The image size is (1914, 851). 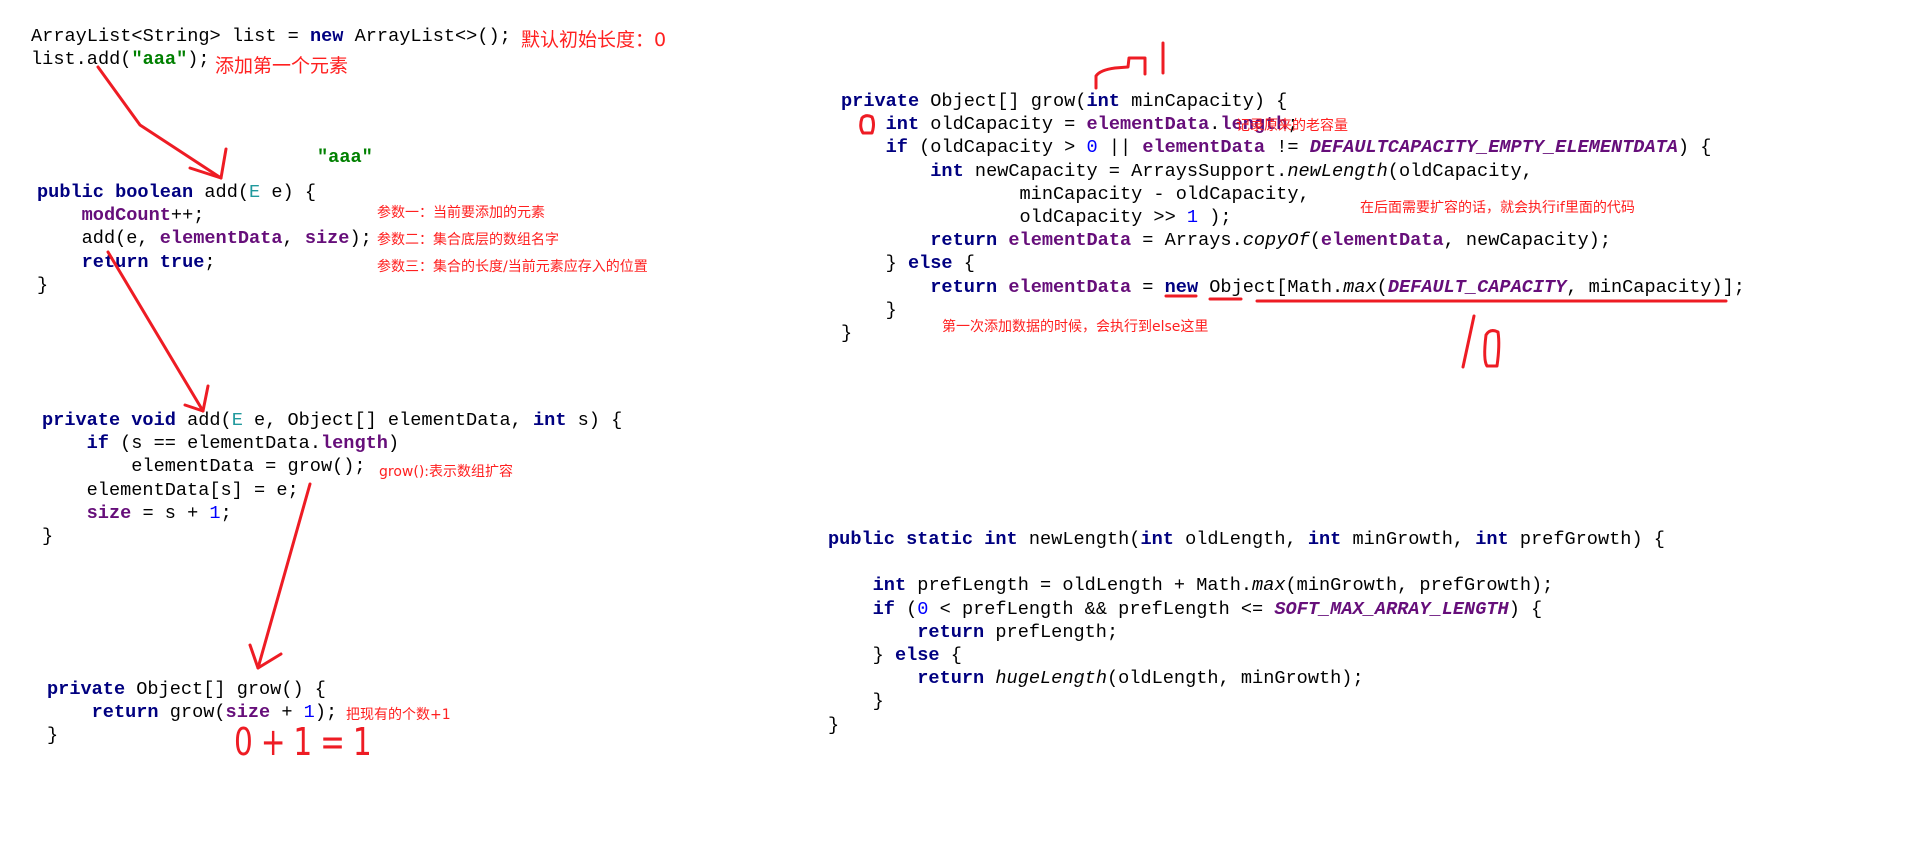 I want to click on code-token: , newCapacity);, so click(x=1527, y=241).